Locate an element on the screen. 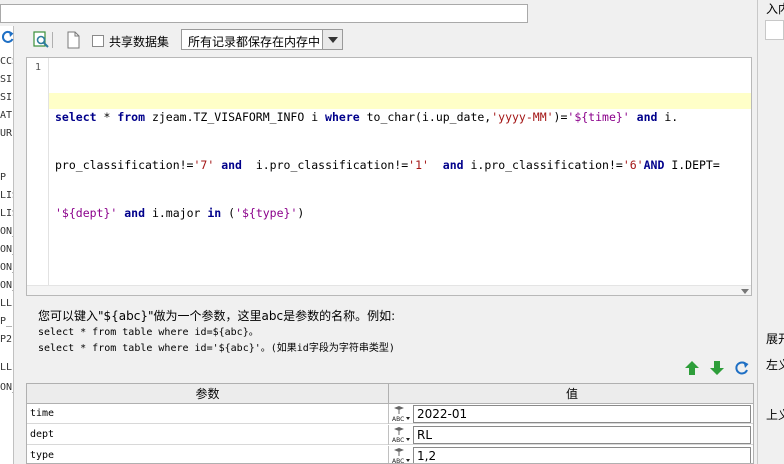  sql-toolbar: 共享数据集 所有记录都保存在内存中 is located at coordinates (386, 41).